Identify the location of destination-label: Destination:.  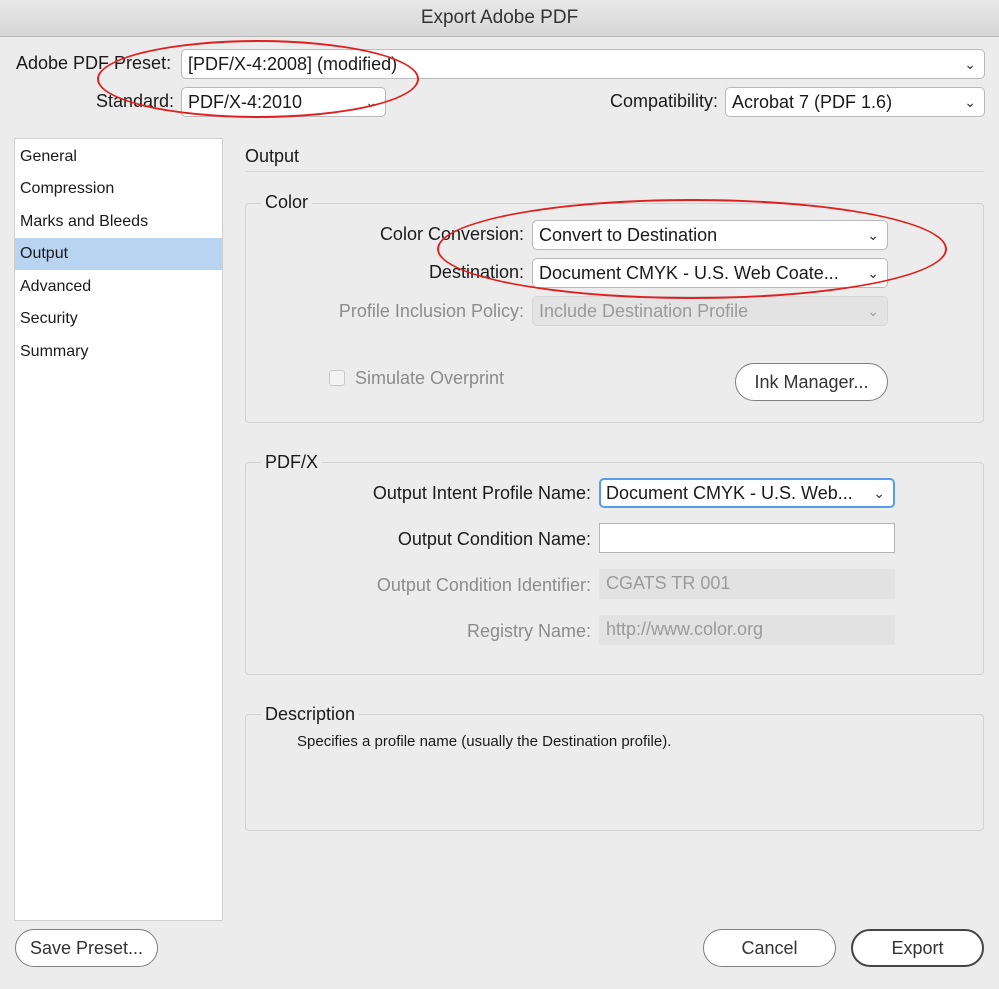
(476, 272).